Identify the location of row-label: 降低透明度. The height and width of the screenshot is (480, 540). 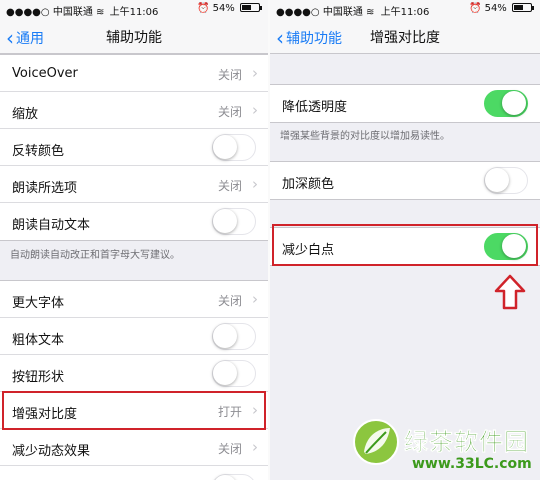
(315, 107).